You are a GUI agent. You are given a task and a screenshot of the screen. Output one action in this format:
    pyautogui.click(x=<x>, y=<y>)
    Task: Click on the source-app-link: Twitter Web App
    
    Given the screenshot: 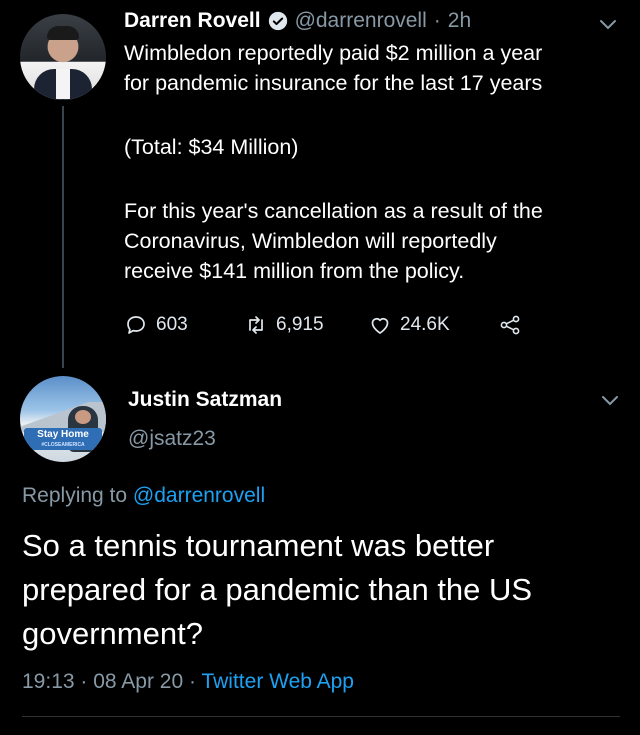 What is the action you would take?
    pyautogui.click(x=277, y=681)
    